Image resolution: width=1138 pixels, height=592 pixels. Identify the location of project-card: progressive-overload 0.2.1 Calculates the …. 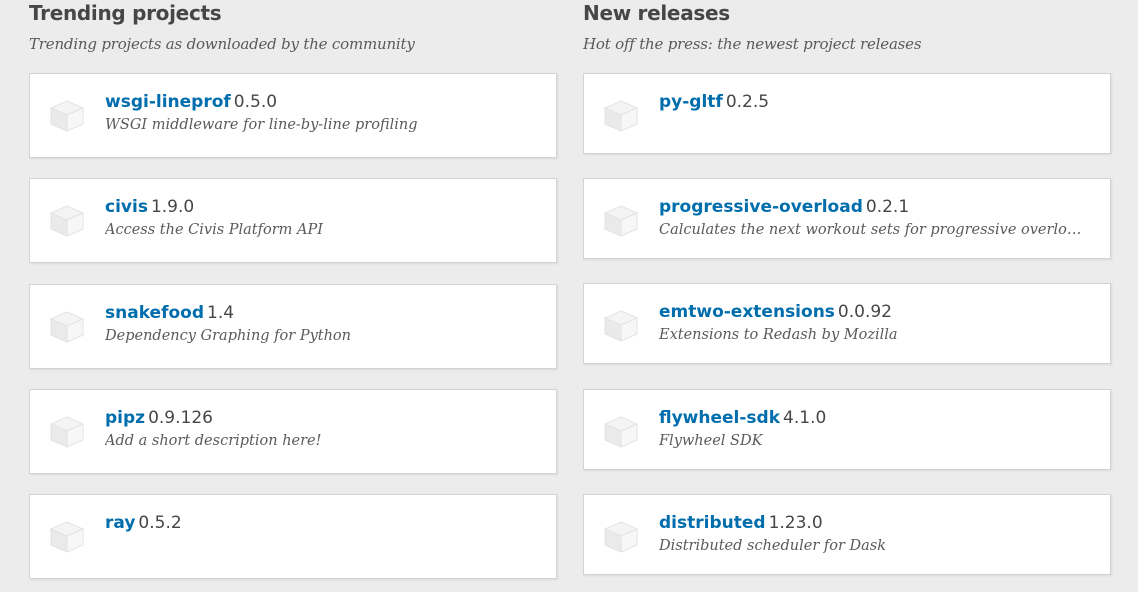
(847, 218).